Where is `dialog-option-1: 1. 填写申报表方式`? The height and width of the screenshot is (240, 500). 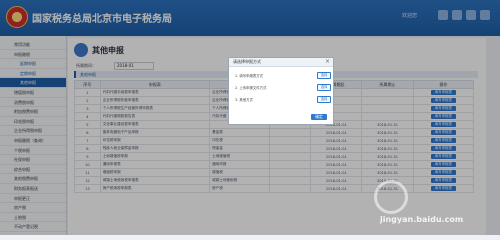
dialog-option-1: 1. 填写申报表方式 is located at coordinates (249, 76).